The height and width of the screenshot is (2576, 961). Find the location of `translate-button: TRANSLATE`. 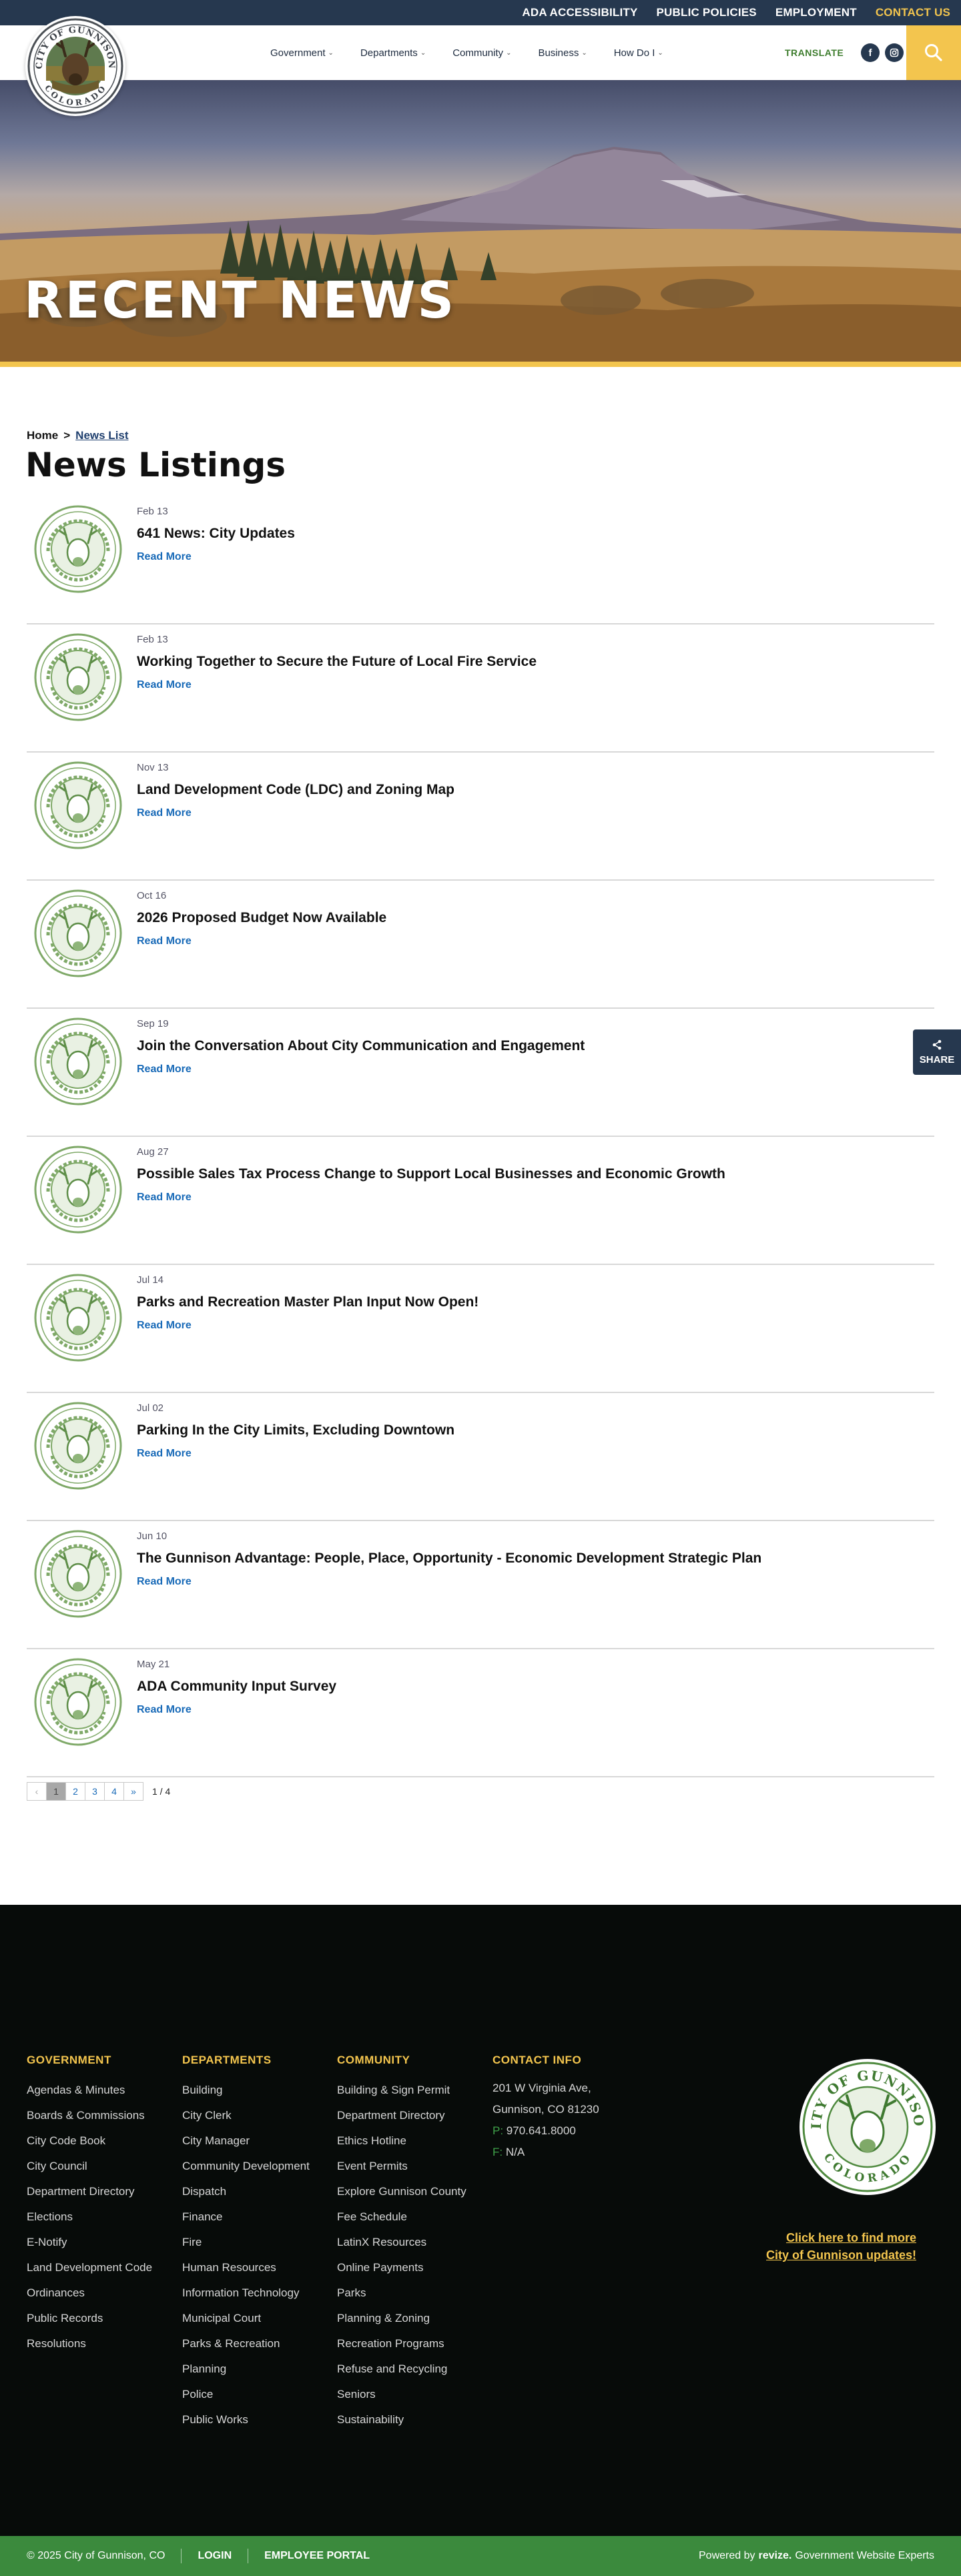

translate-button: TRANSLATE is located at coordinates (814, 52).